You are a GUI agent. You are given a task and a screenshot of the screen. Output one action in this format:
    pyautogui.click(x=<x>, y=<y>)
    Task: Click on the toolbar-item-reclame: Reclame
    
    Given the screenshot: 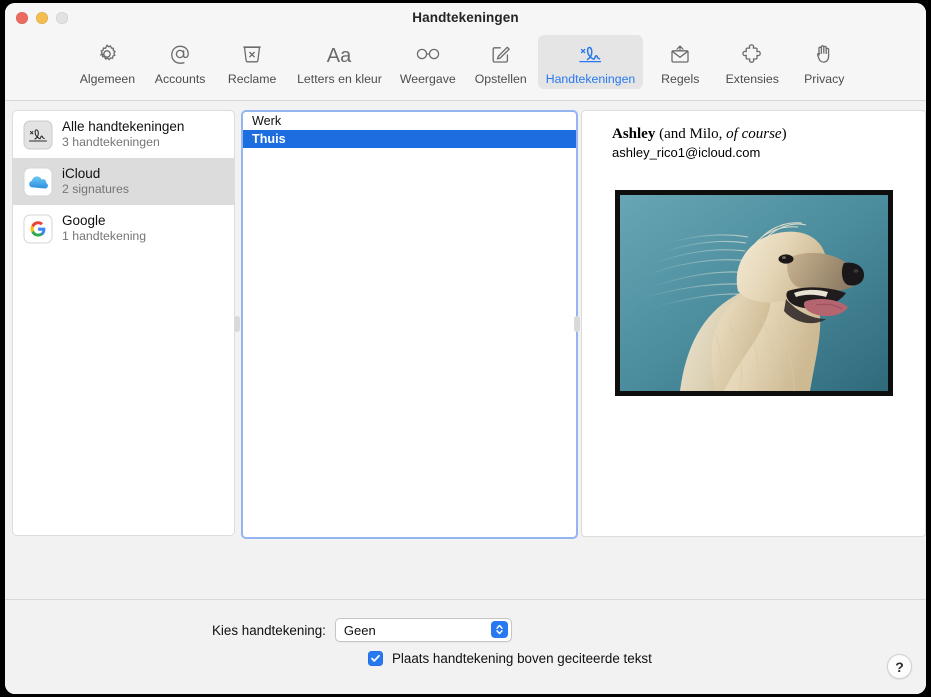 What is the action you would take?
    pyautogui.click(x=252, y=62)
    